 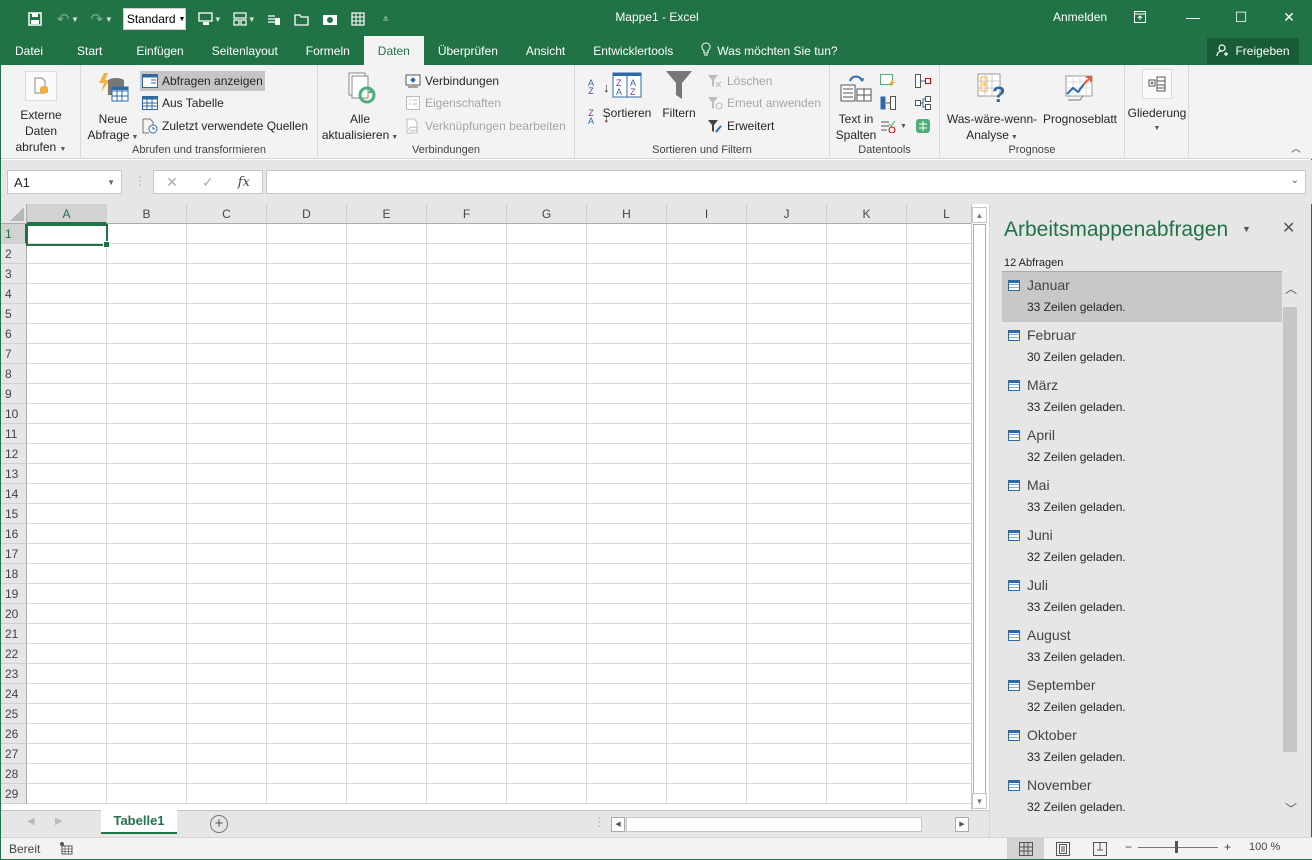 I want to click on column-header-h: H, so click(x=627, y=214).